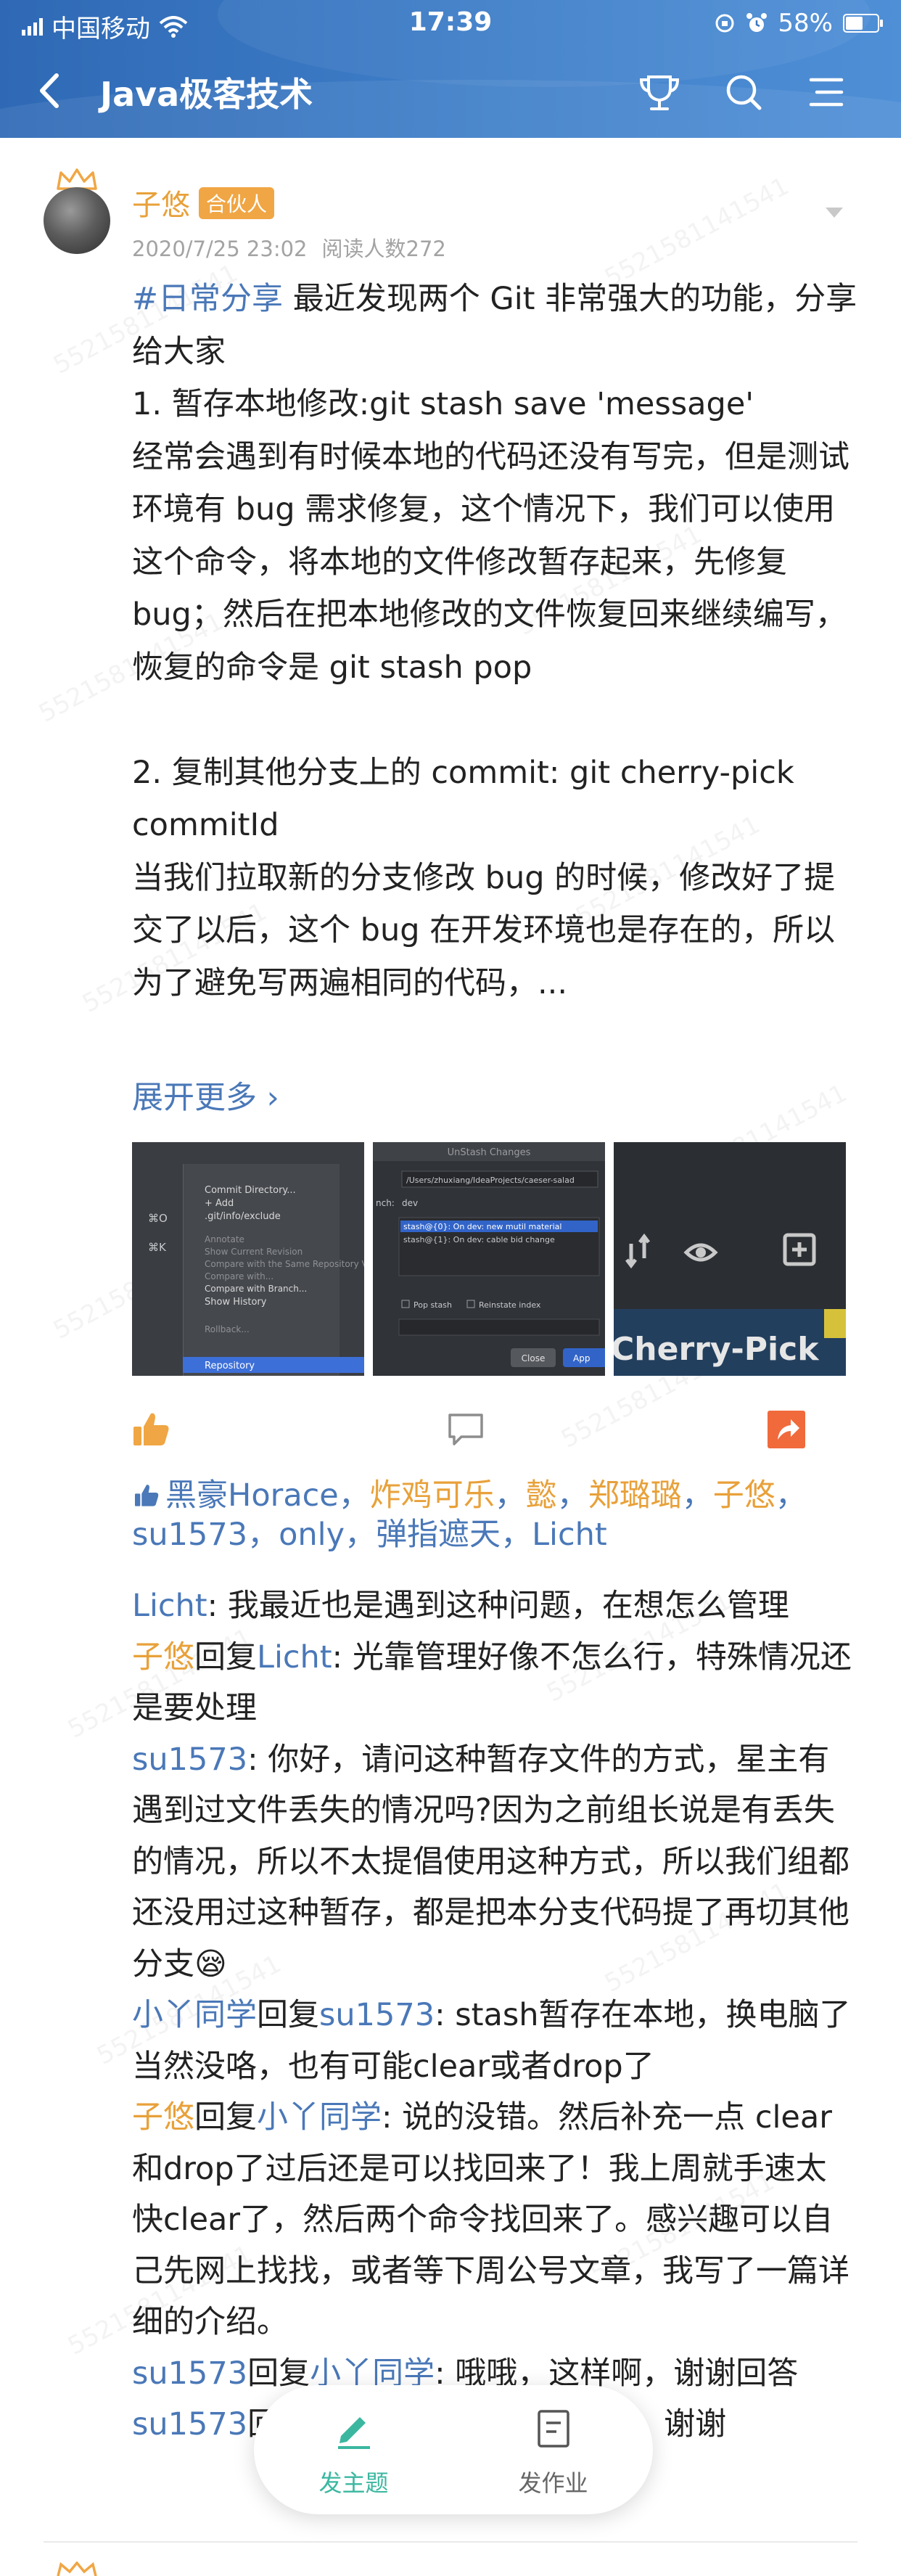 The image size is (901, 2576). I want to click on menu-item: Compare with the Same Repository Version, so click(284, 1264).